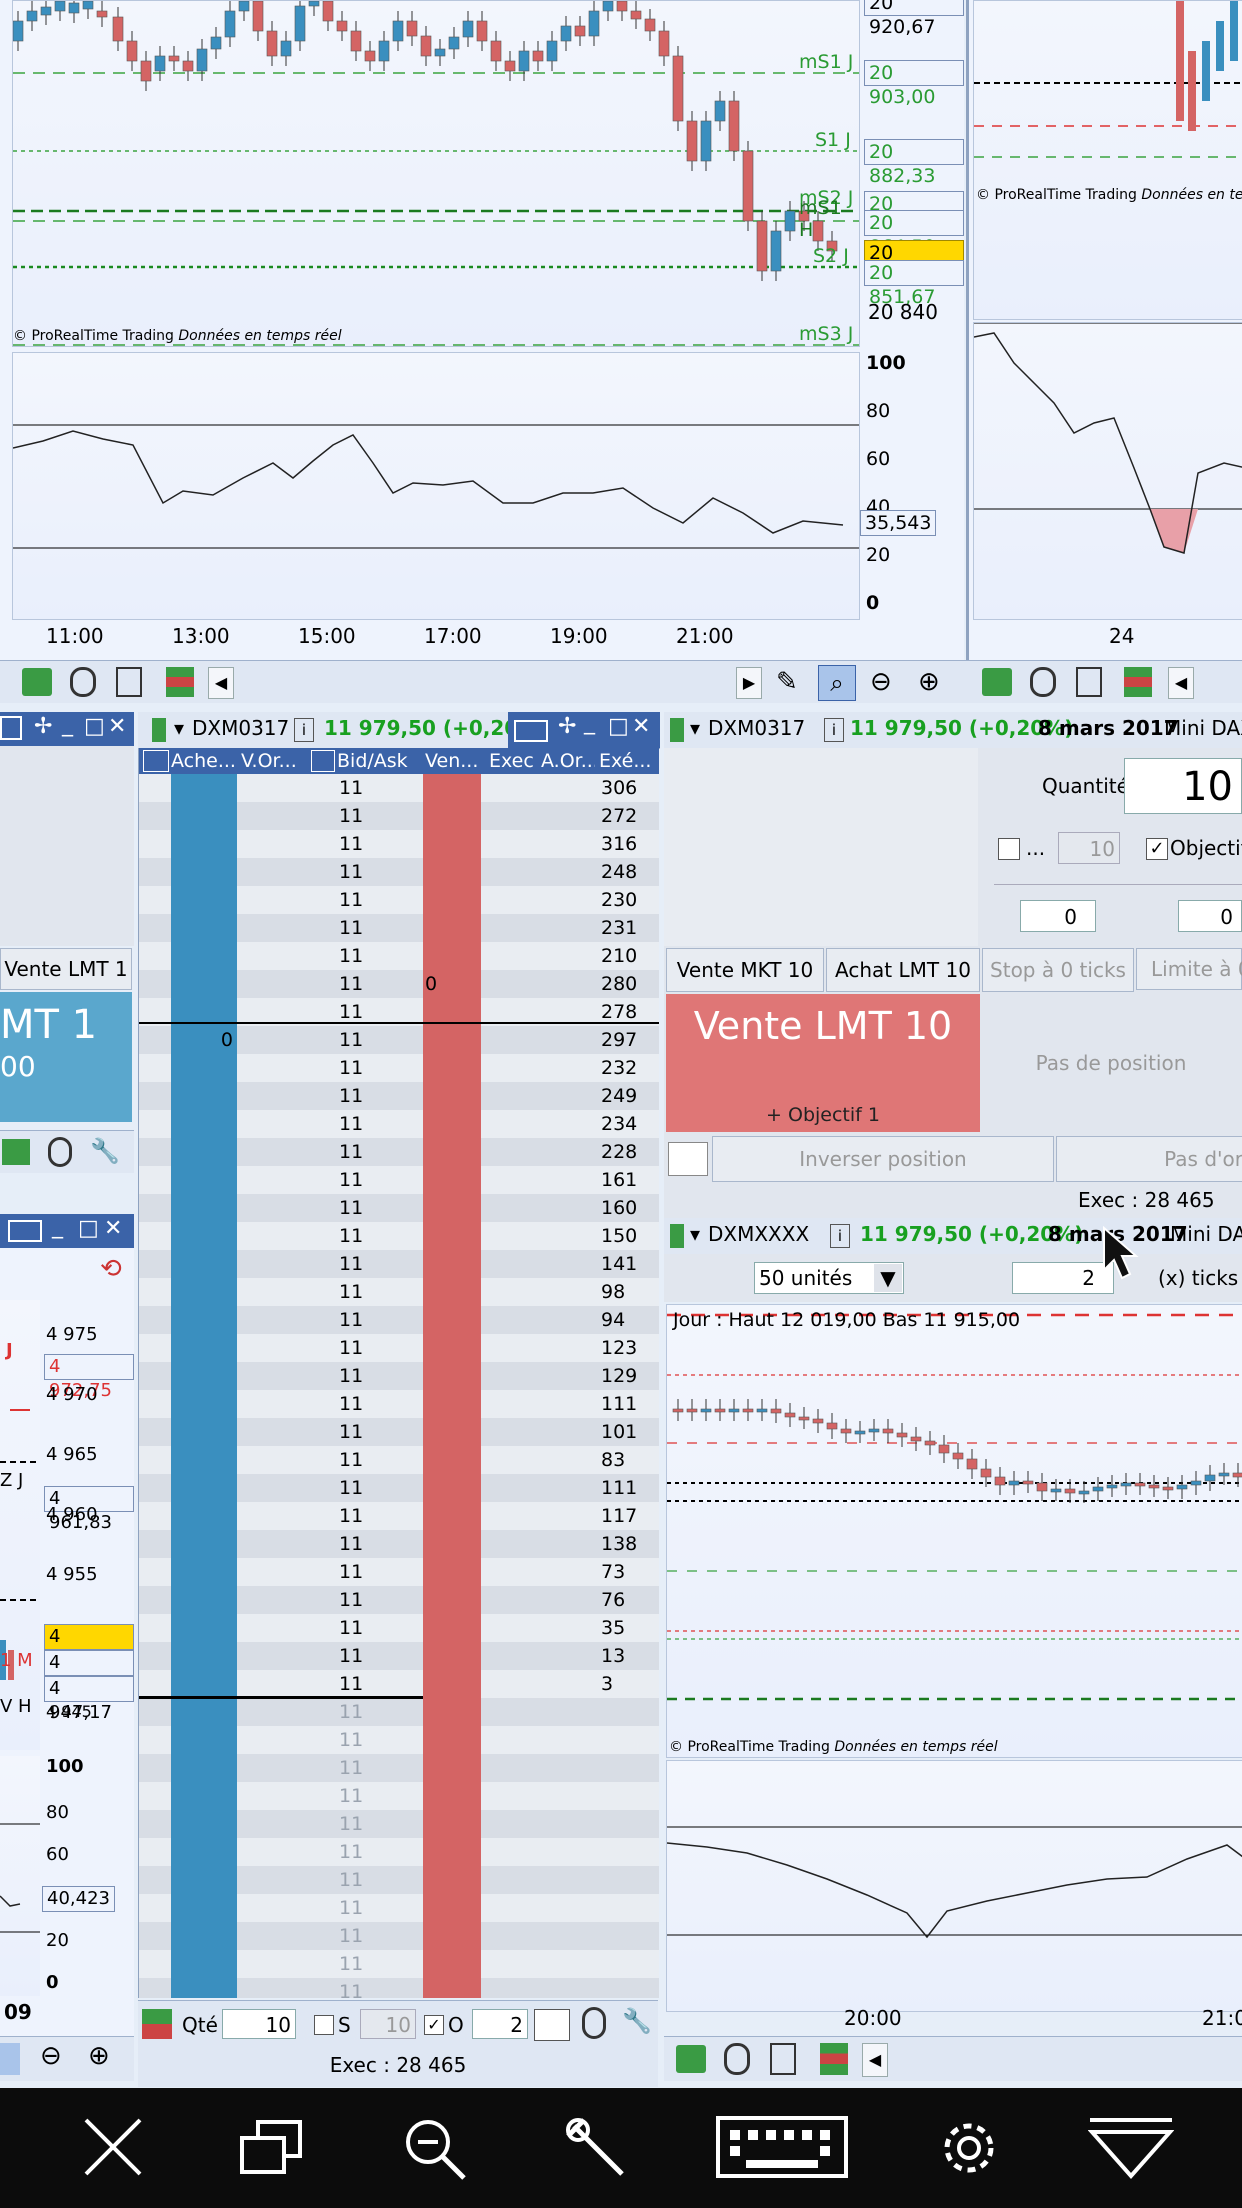  Describe the element at coordinates (628, 1460) in the screenshot. I see `executed-cell: 83` at that location.